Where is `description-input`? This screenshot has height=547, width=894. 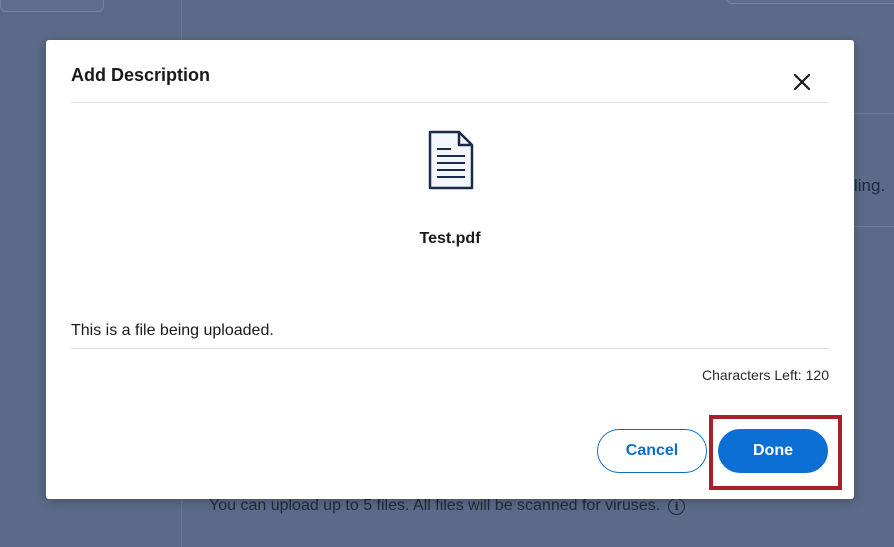 description-input is located at coordinates (450, 331).